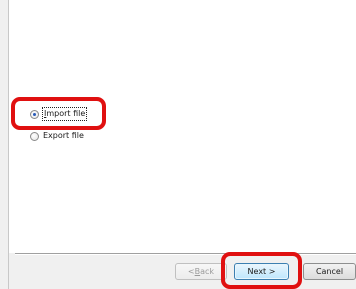  I want to click on back-button: < Back, so click(201, 271).